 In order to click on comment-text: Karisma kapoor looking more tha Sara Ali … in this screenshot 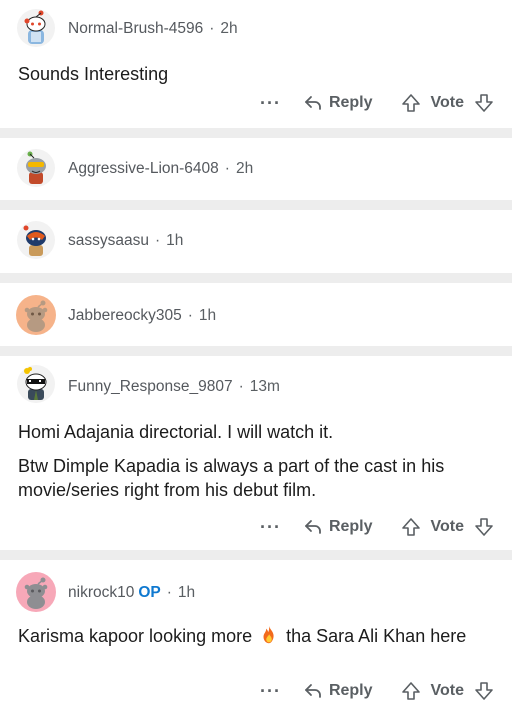, I will do `click(253, 636)`.